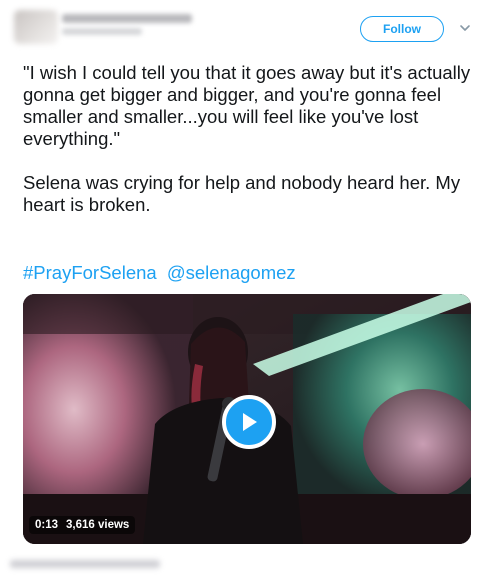  Describe the element at coordinates (402, 29) in the screenshot. I see `follow-button: Follow` at that location.